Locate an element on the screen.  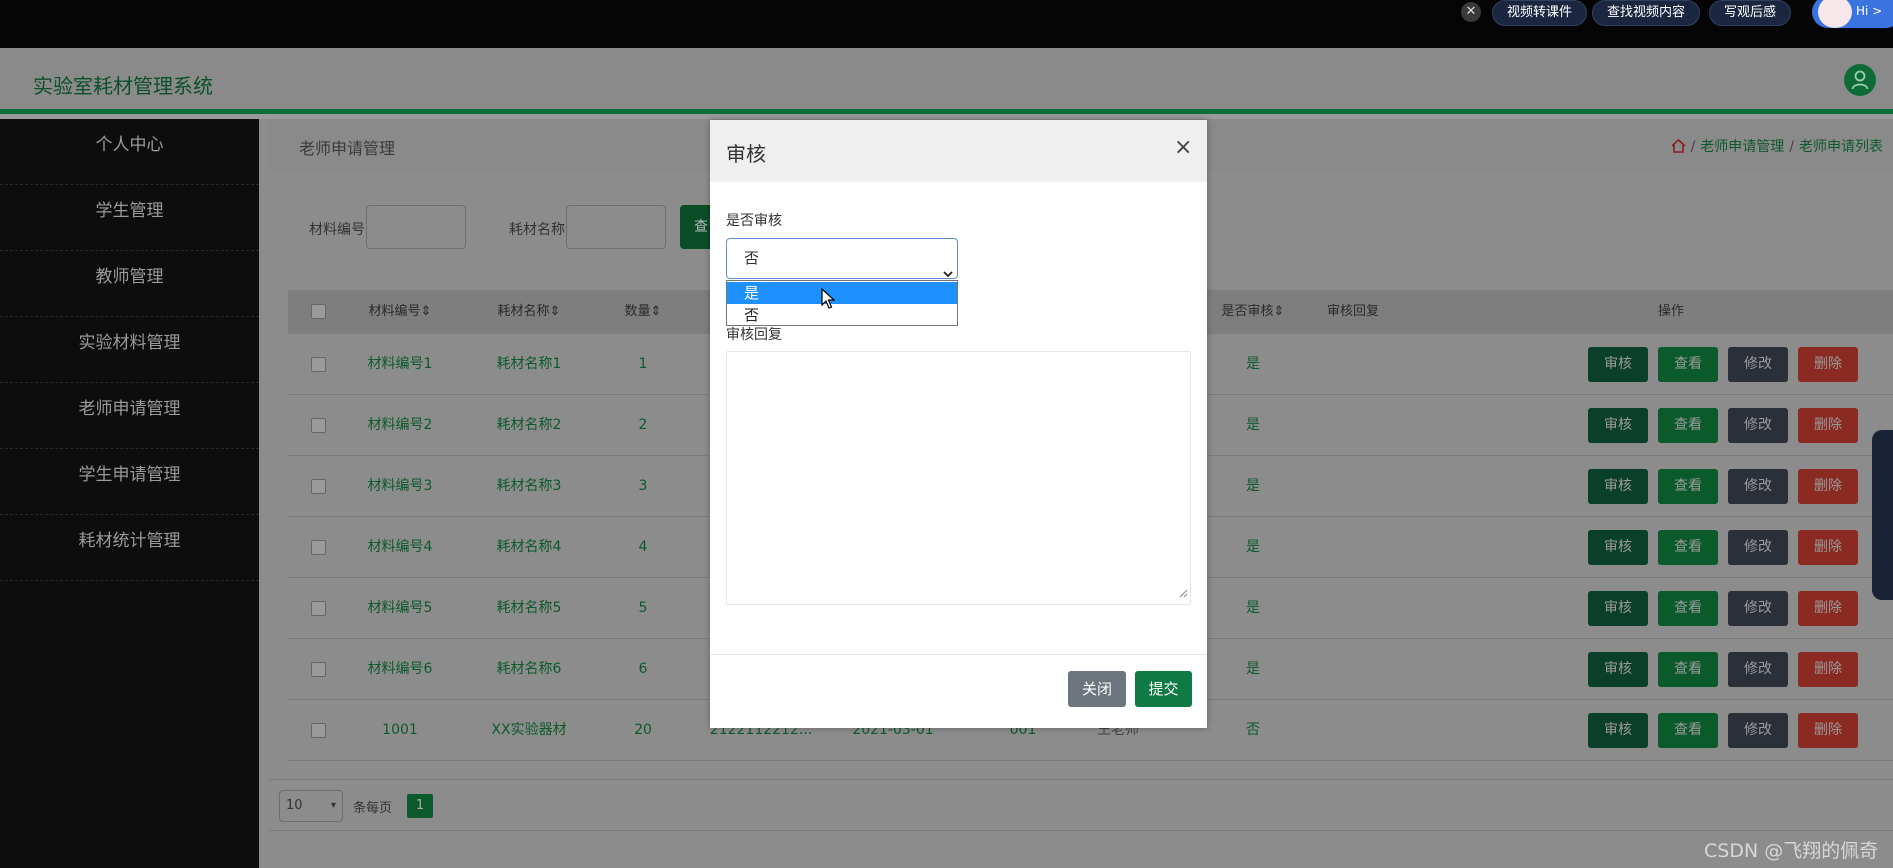
page-number-current: 1 is located at coordinates (420, 806).